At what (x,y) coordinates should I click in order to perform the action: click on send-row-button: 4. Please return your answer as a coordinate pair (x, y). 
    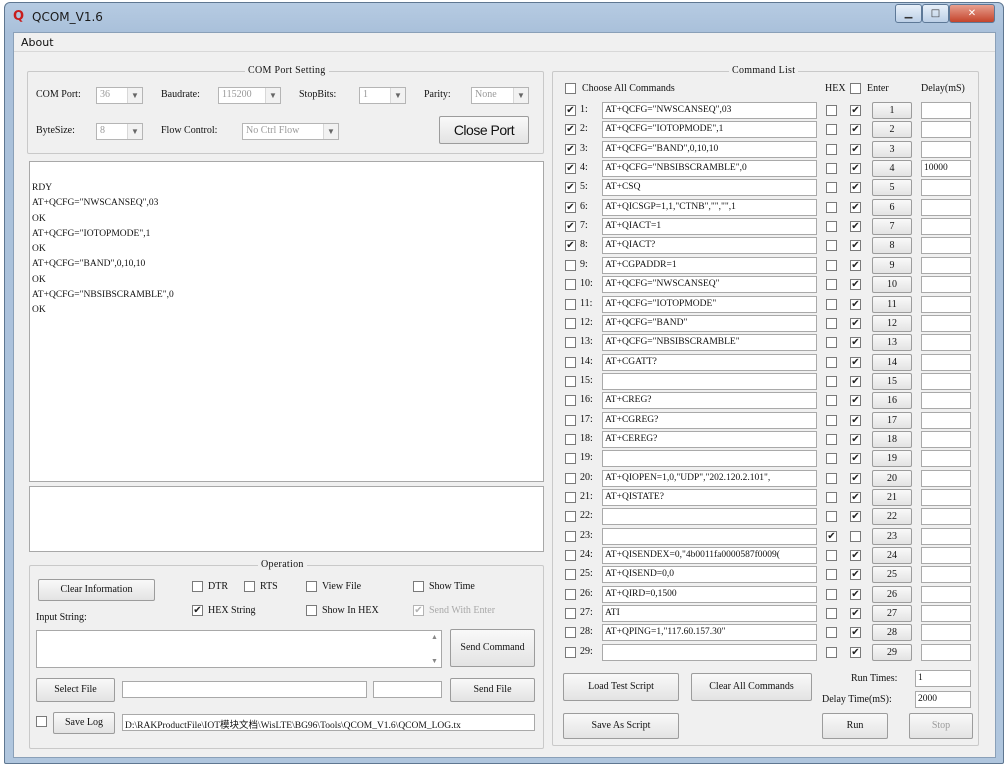
    Looking at the image, I should click on (892, 169).